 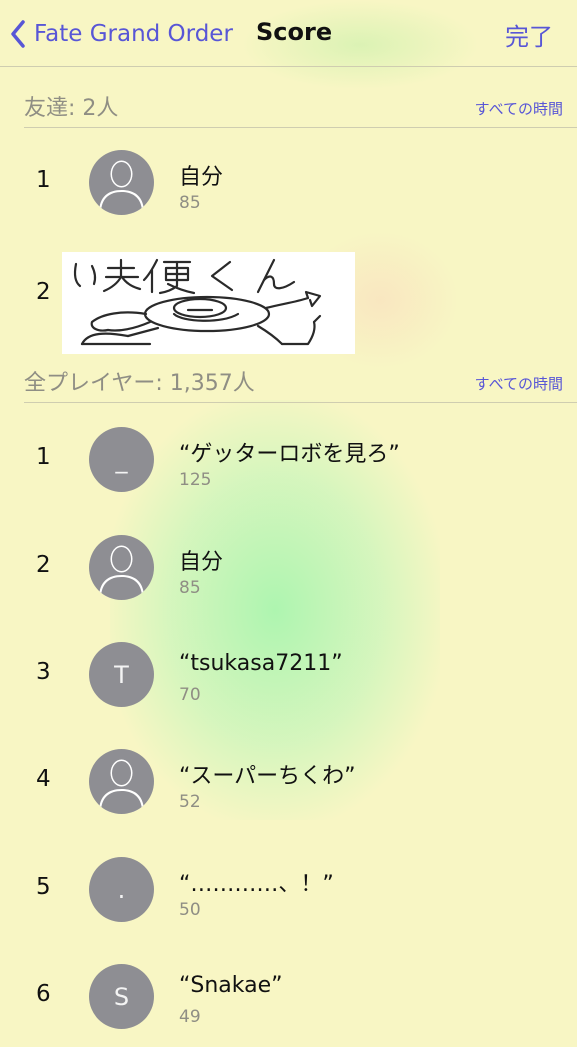 I want to click on rank-number: 3, so click(x=43, y=672).